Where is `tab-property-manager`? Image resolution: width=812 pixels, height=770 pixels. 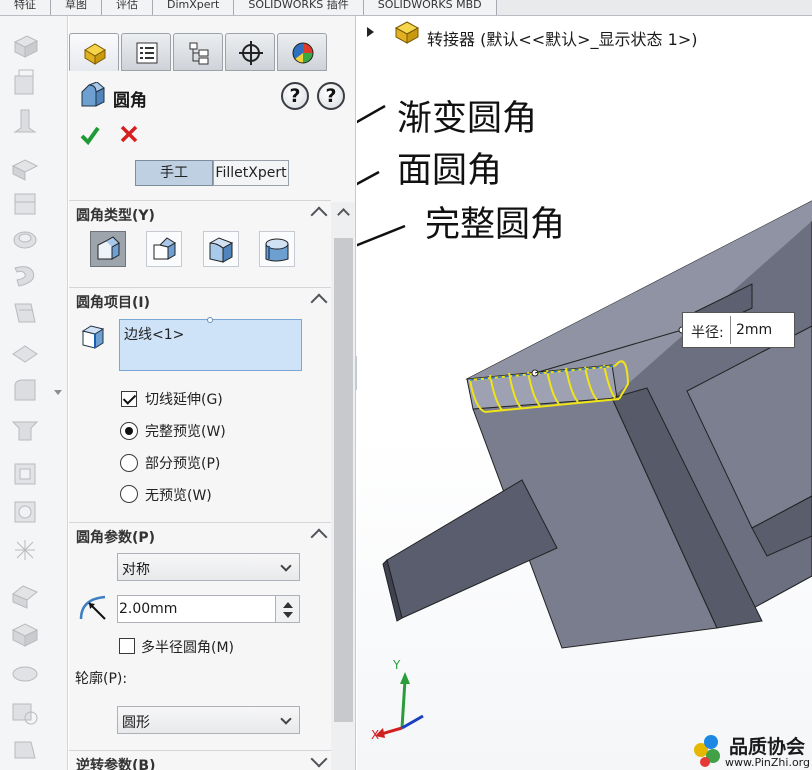
tab-property-manager is located at coordinates (146, 52).